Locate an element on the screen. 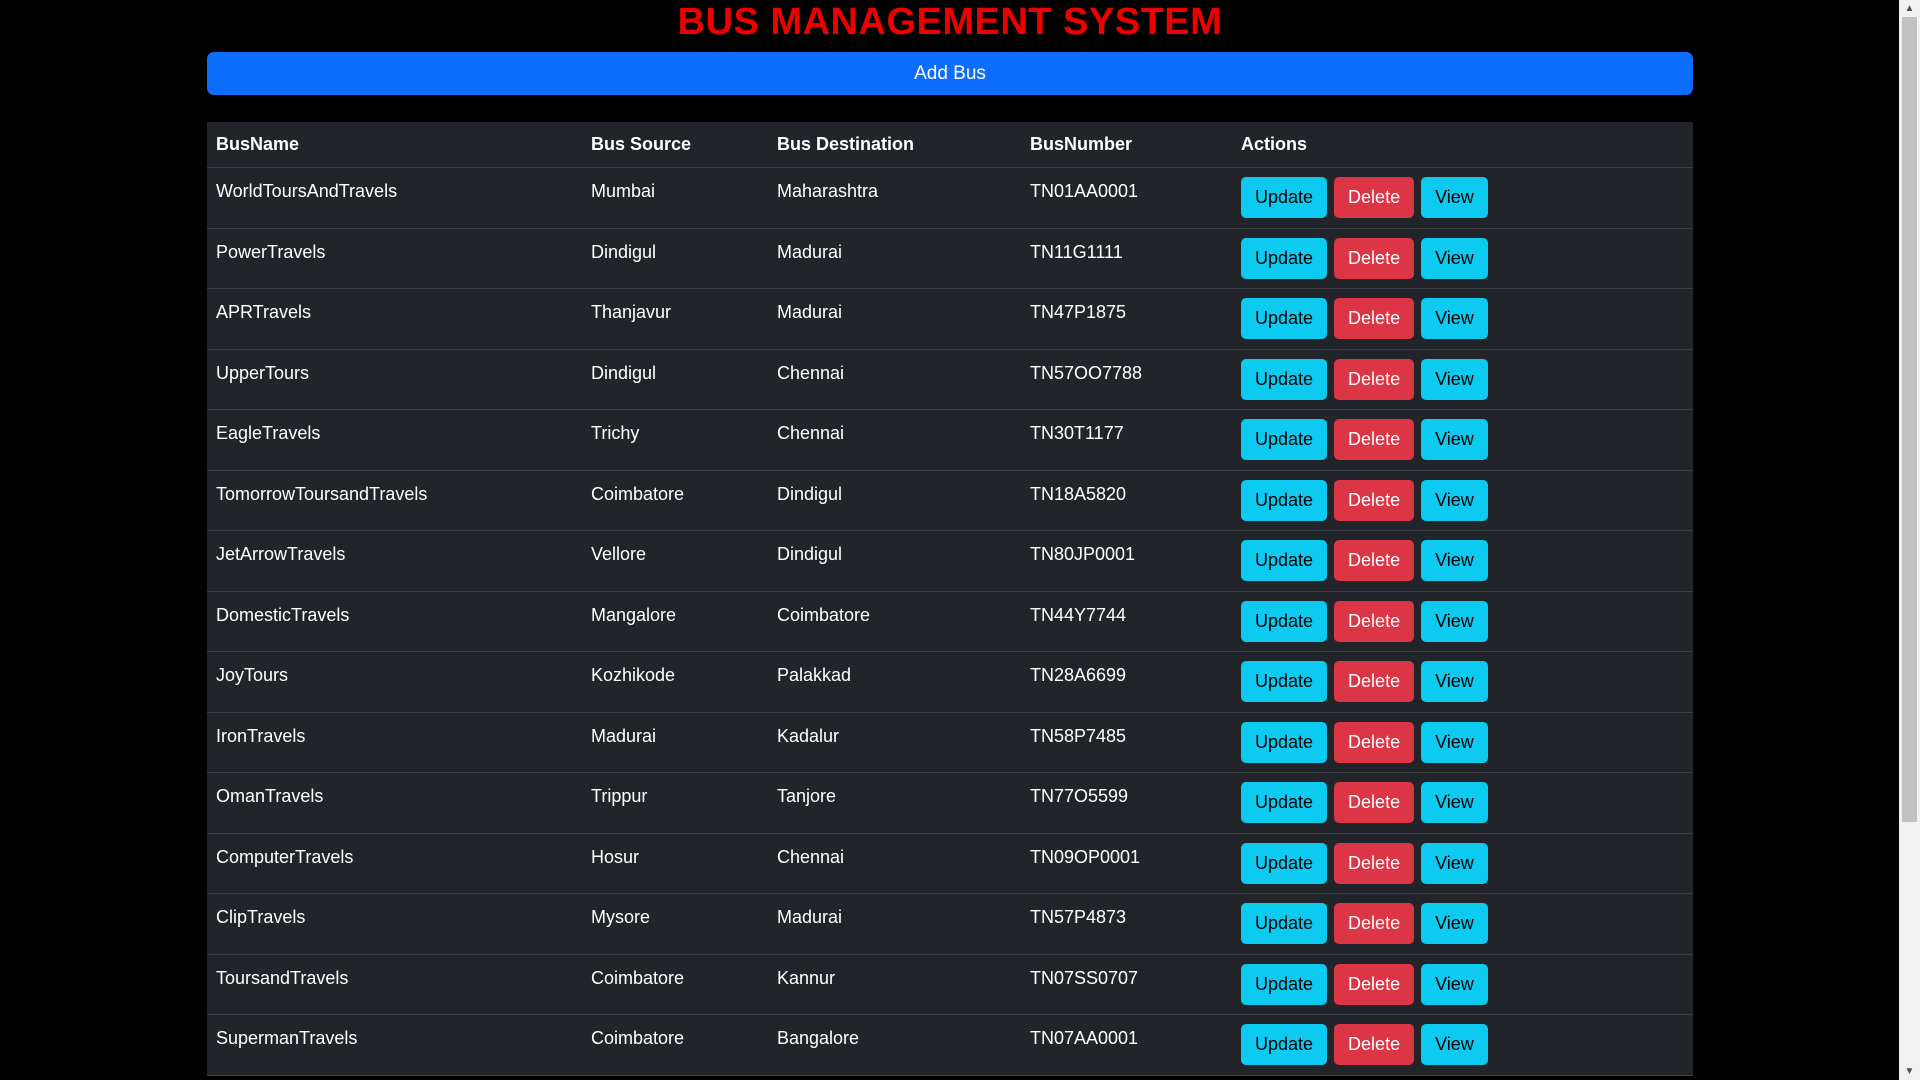  cell-bus-source: Mangalore is located at coordinates (675, 621).